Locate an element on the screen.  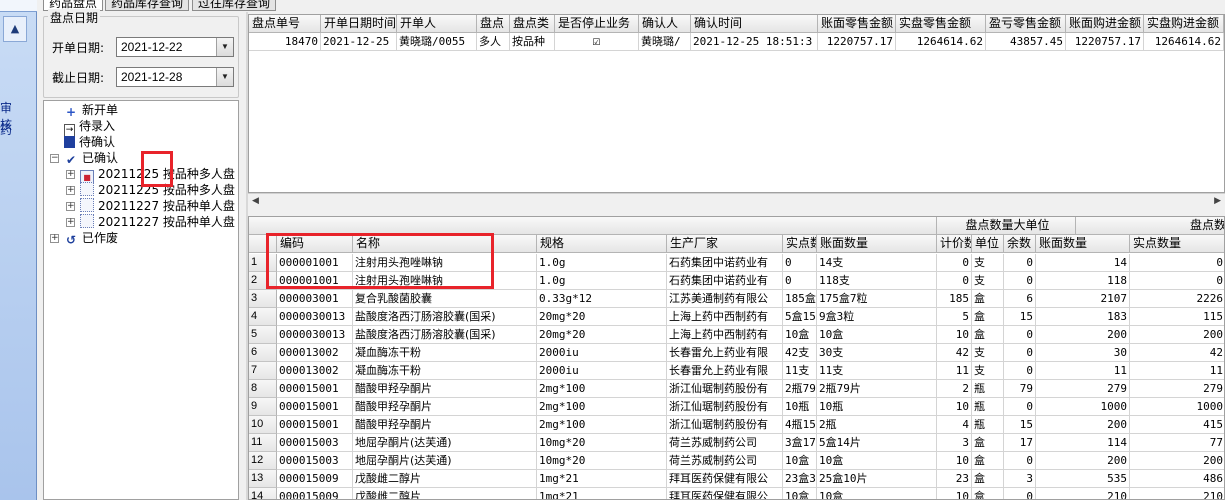
column-header-remainder: 余数 is located at coordinates (1020, 244).